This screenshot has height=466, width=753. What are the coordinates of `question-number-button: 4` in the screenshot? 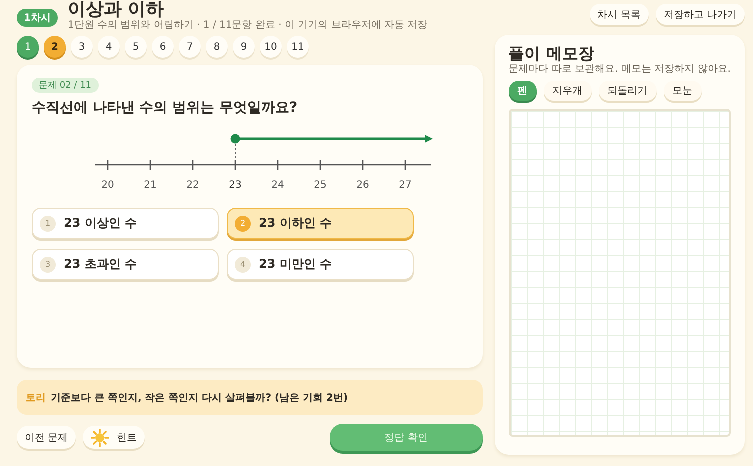 It's located at (109, 47).